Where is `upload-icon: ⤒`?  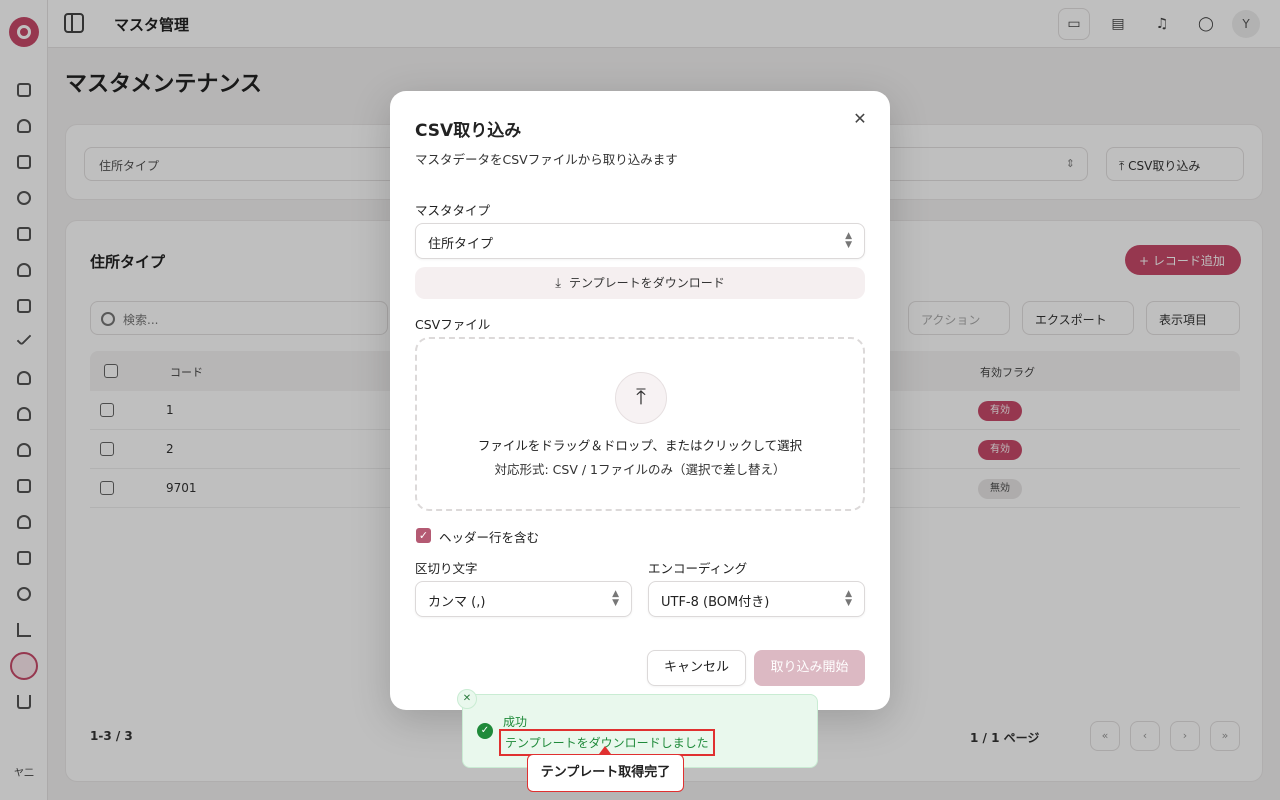 upload-icon: ⤒ is located at coordinates (641, 398).